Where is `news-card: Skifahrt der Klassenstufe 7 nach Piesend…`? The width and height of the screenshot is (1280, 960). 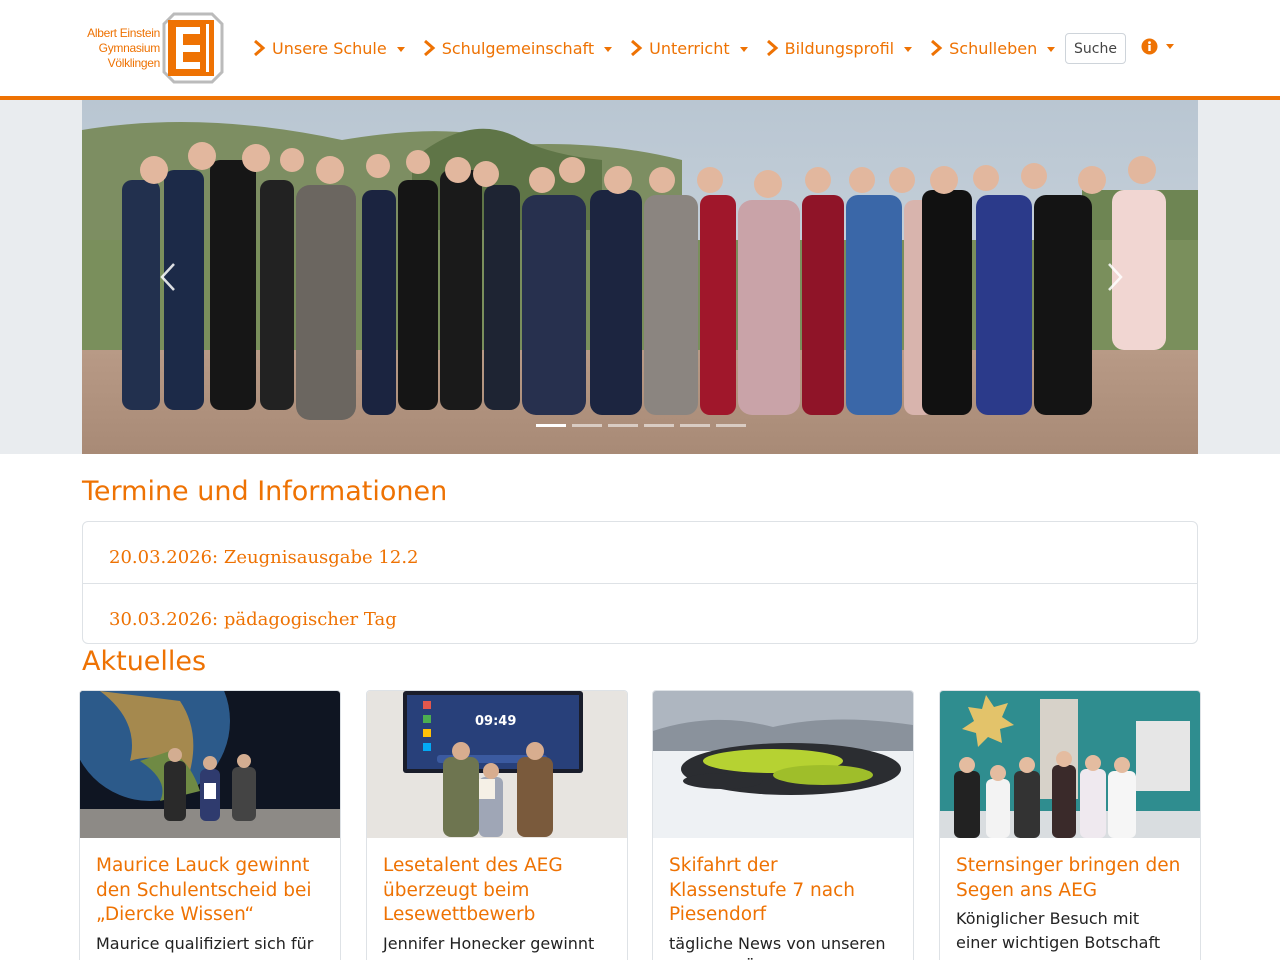 news-card: Skifahrt der Klassenstufe 7 nach Piesend… is located at coordinates (783, 825).